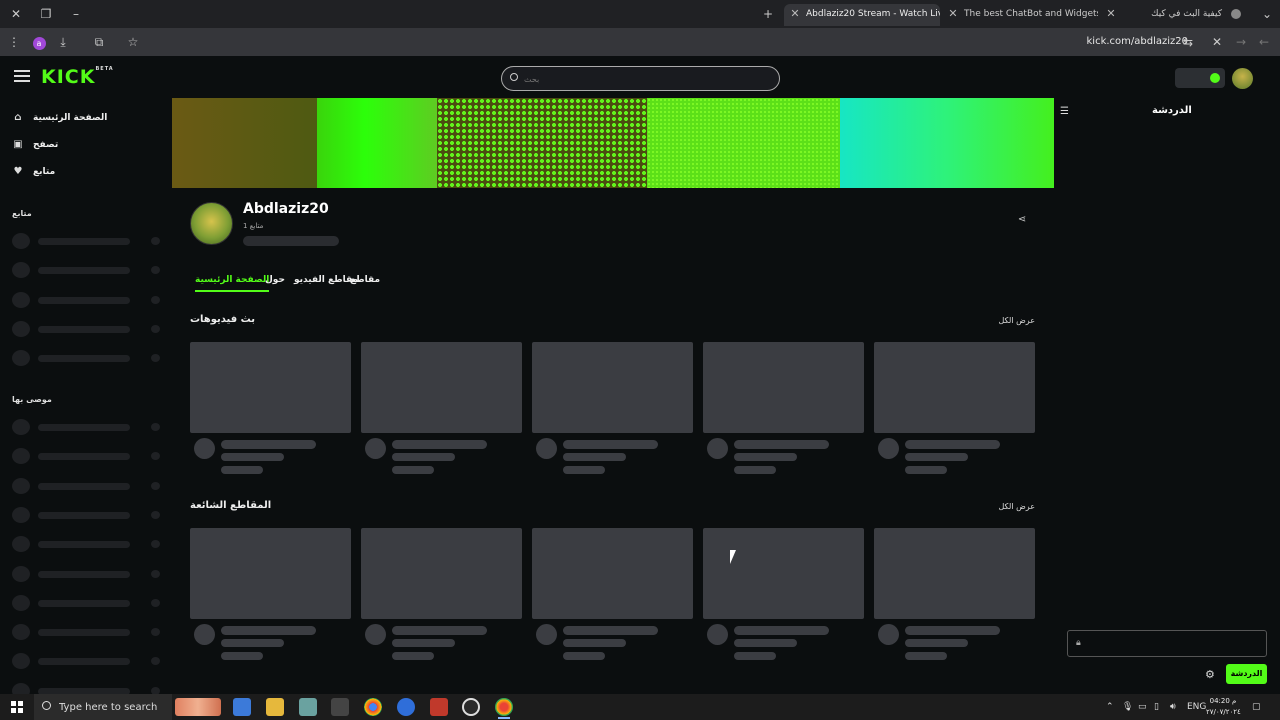  What do you see at coordinates (76, 14) in the screenshot?
I see `minimize-icon: –` at bounding box center [76, 14].